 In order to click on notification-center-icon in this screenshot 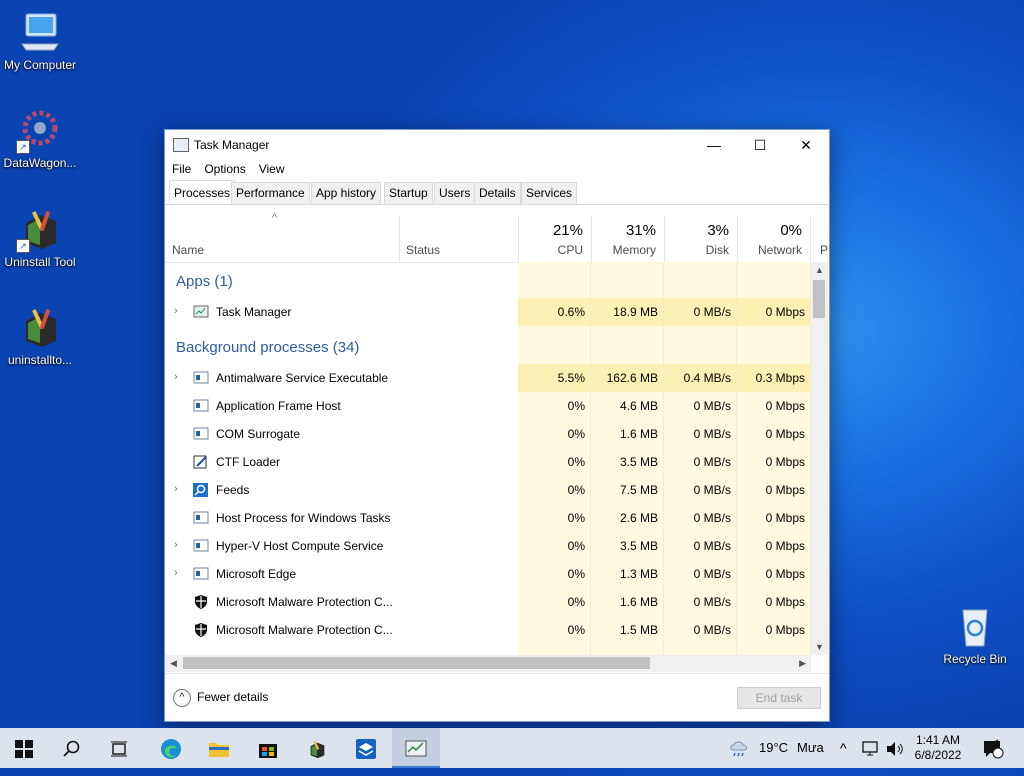, I will do `click(993, 748)`.